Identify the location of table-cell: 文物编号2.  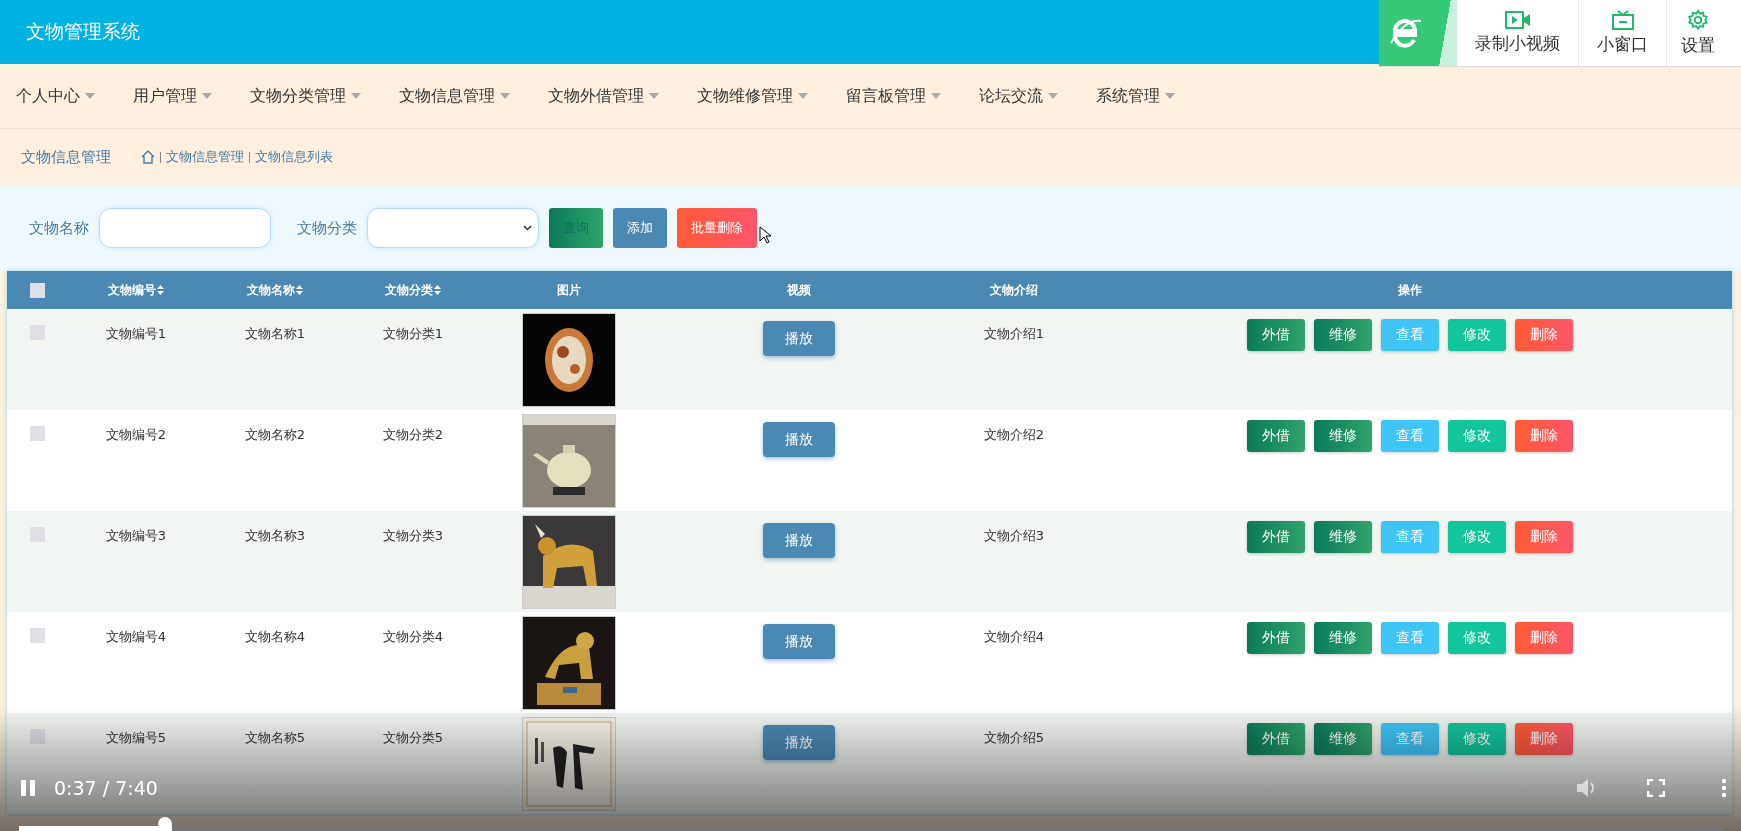
(136, 435).